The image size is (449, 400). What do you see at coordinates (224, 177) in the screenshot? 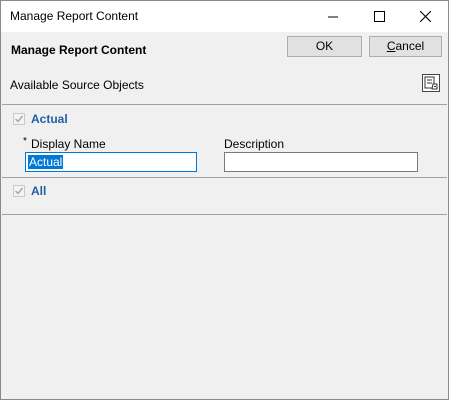
I see `group-divider` at bounding box center [224, 177].